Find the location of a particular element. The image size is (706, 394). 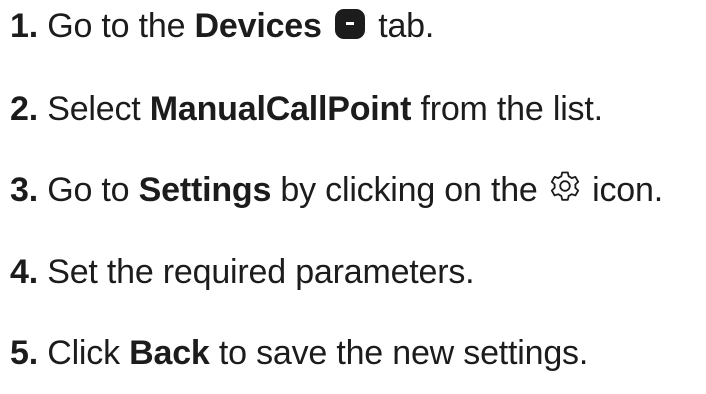

gear-icon is located at coordinates (565, 186).